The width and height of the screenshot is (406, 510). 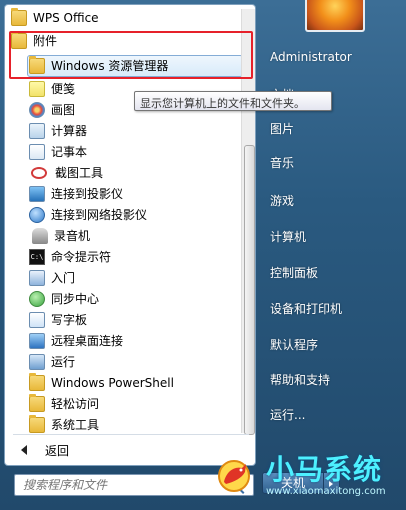 What do you see at coordinates (37, 340) in the screenshot?
I see `remote-desktop-icon` at bounding box center [37, 340].